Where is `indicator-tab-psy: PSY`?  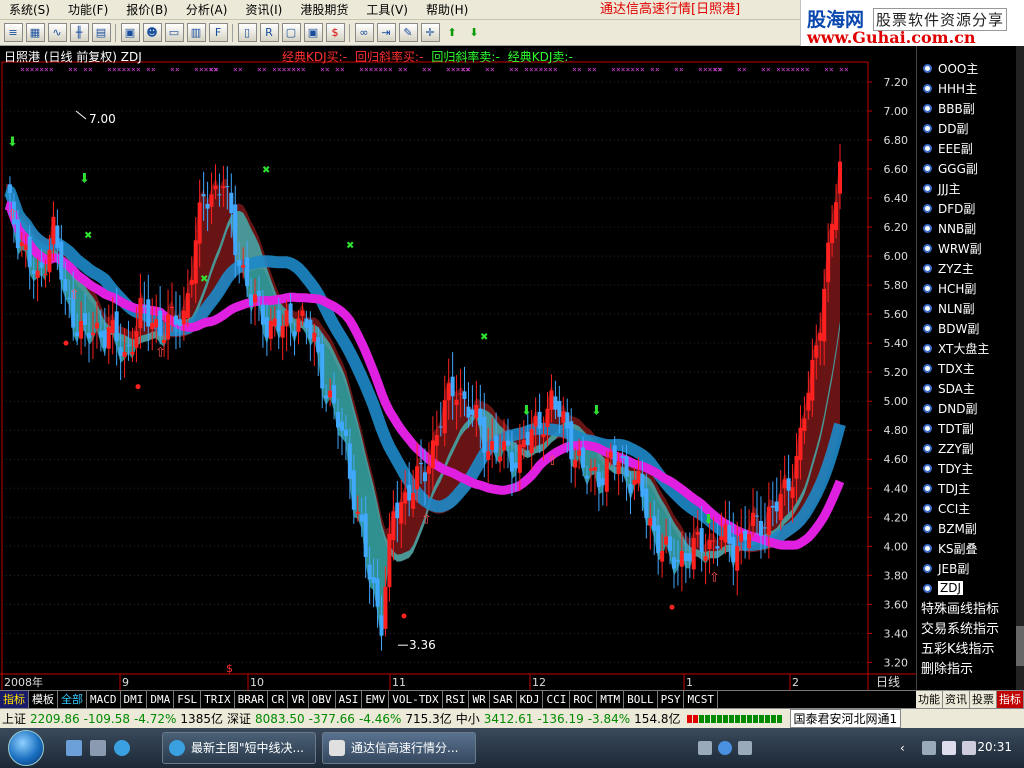
indicator-tab-psy: PSY is located at coordinates (671, 699).